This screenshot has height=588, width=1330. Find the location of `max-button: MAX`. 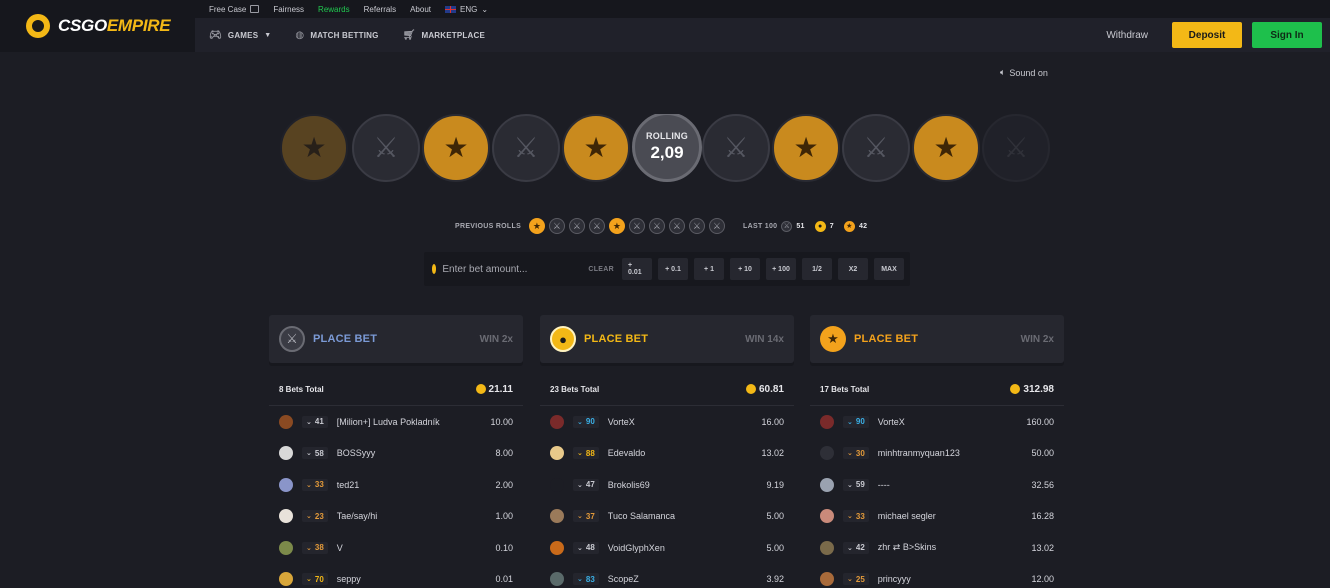

max-button: MAX is located at coordinates (889, 269).